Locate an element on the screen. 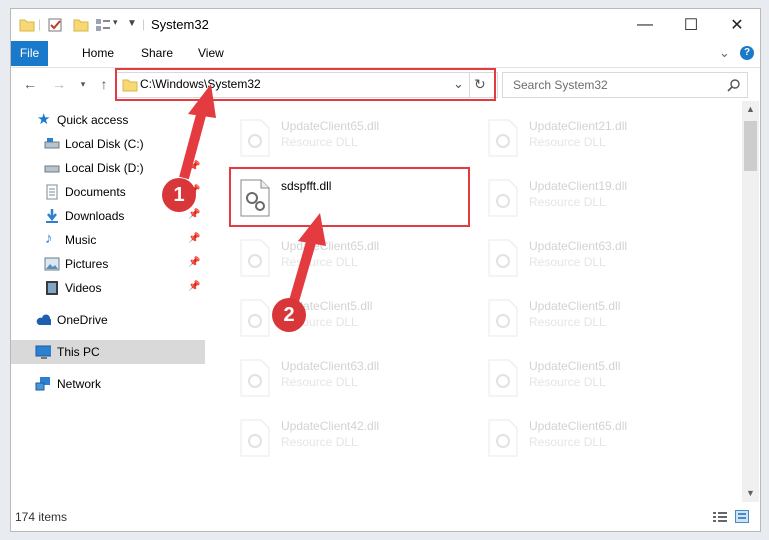 This screenshot has width=769, height=540. arrow-2-shaft is located at coordinates (303, 270).